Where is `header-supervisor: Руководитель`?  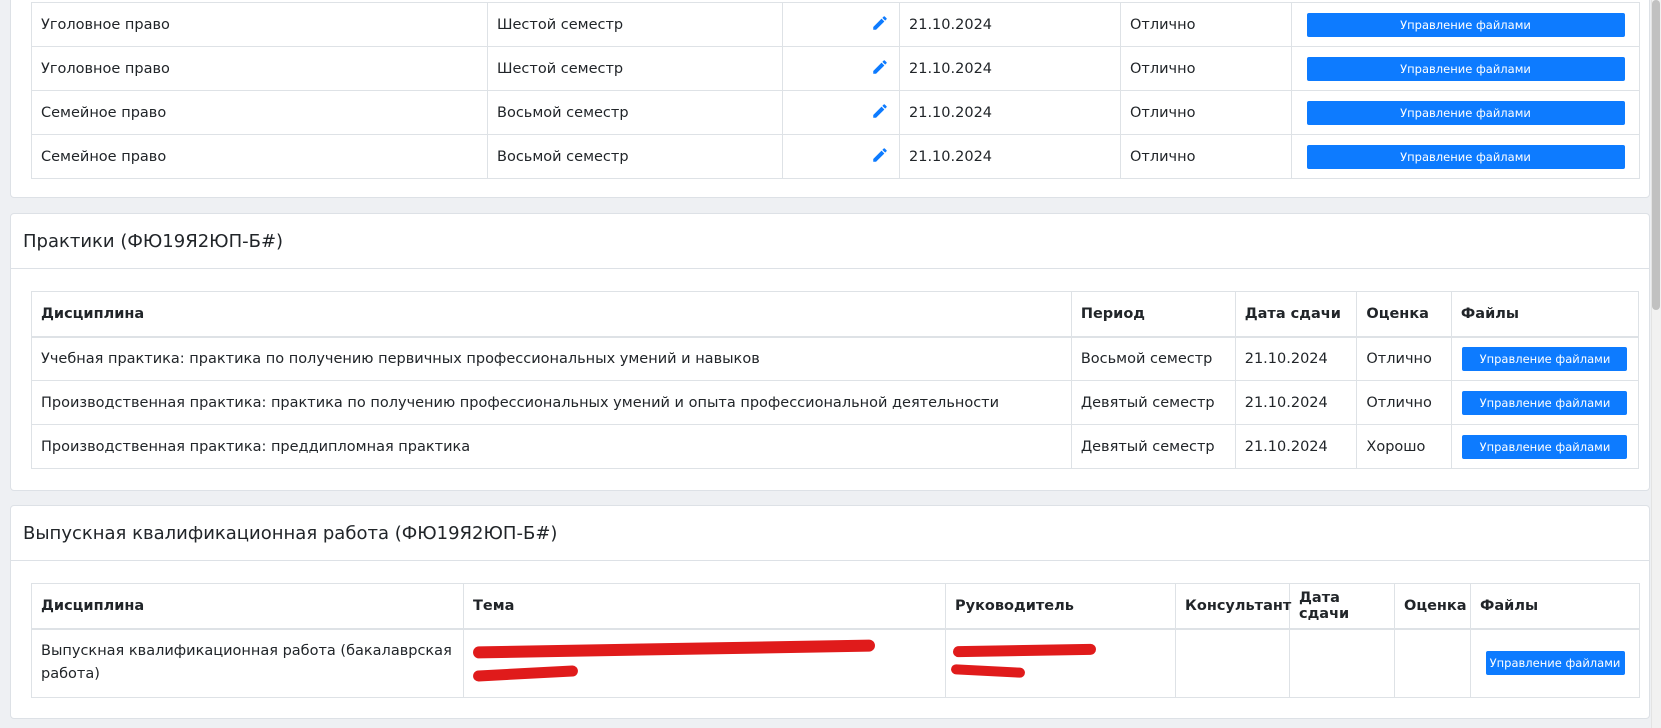 header-supervisor: Руководитель is located at coordinates (1060, 606).